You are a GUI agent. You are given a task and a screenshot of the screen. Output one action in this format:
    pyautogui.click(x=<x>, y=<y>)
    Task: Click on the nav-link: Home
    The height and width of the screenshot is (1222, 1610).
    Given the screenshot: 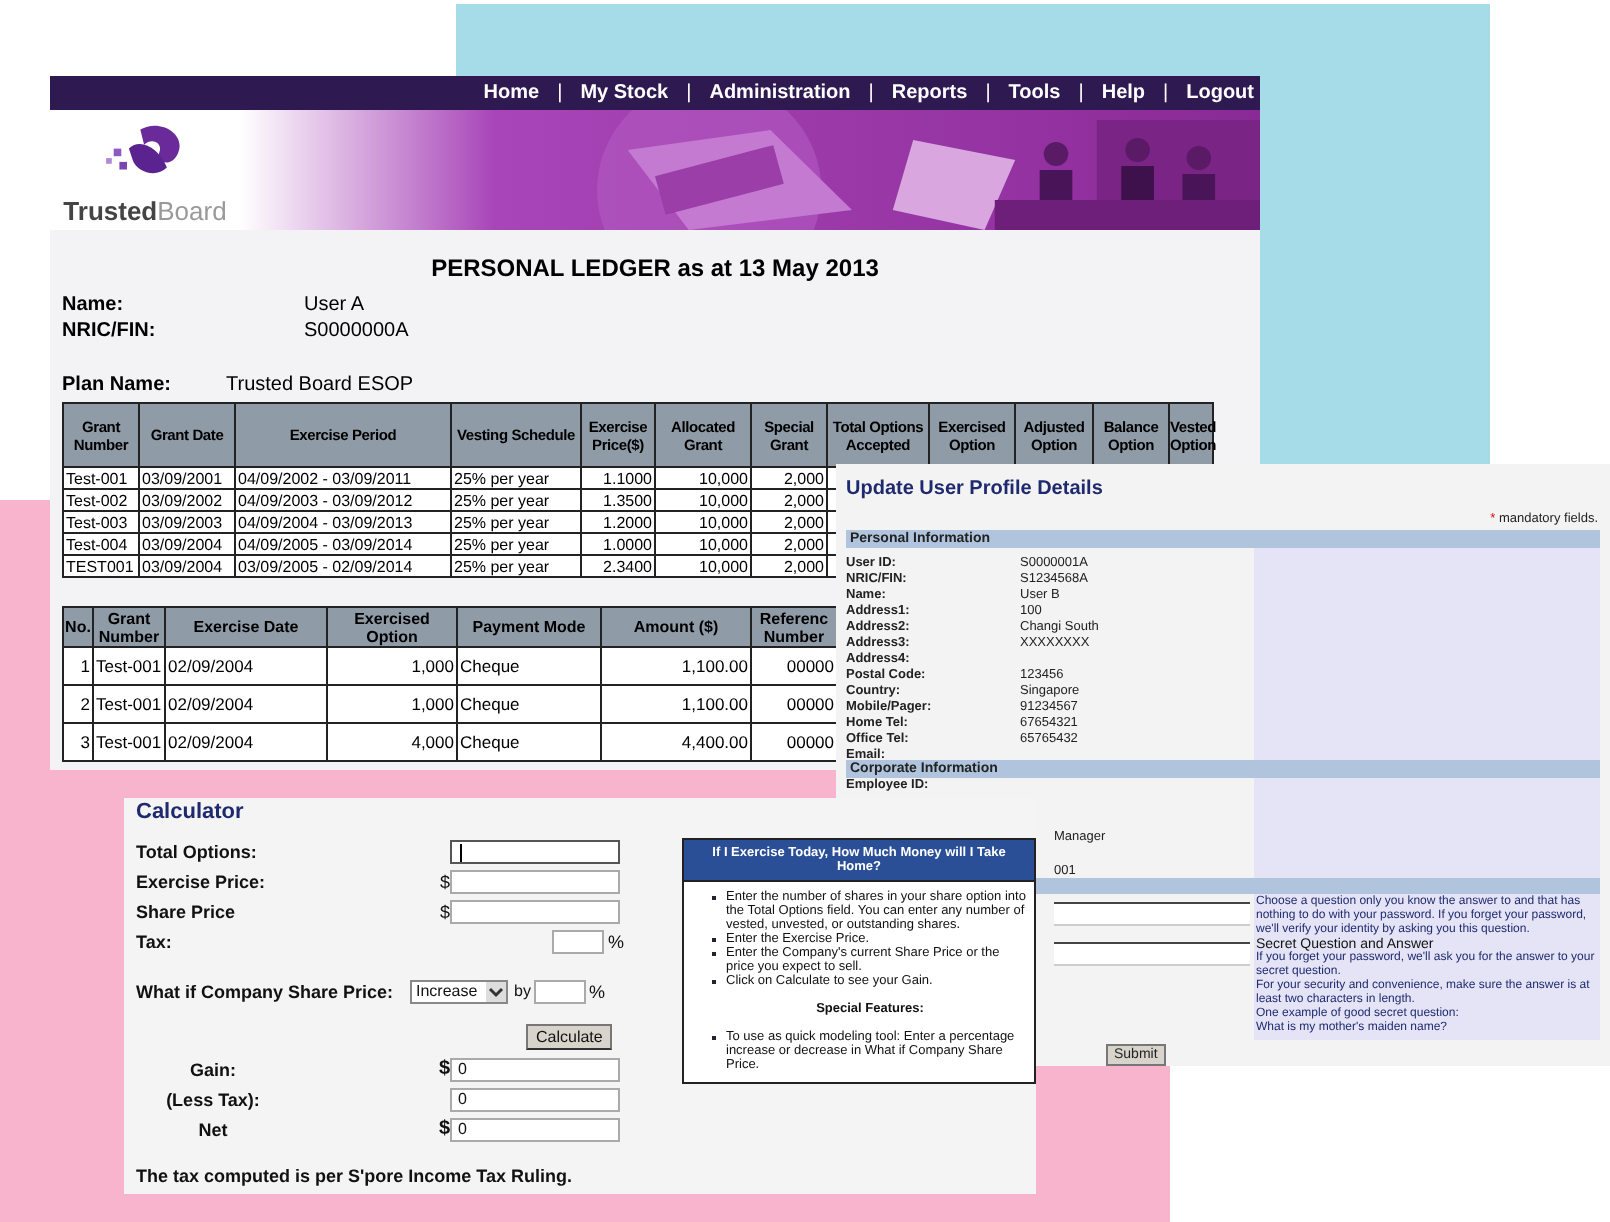 What is the action you would take?
    pyautogui.click(x=511, y=93)
    